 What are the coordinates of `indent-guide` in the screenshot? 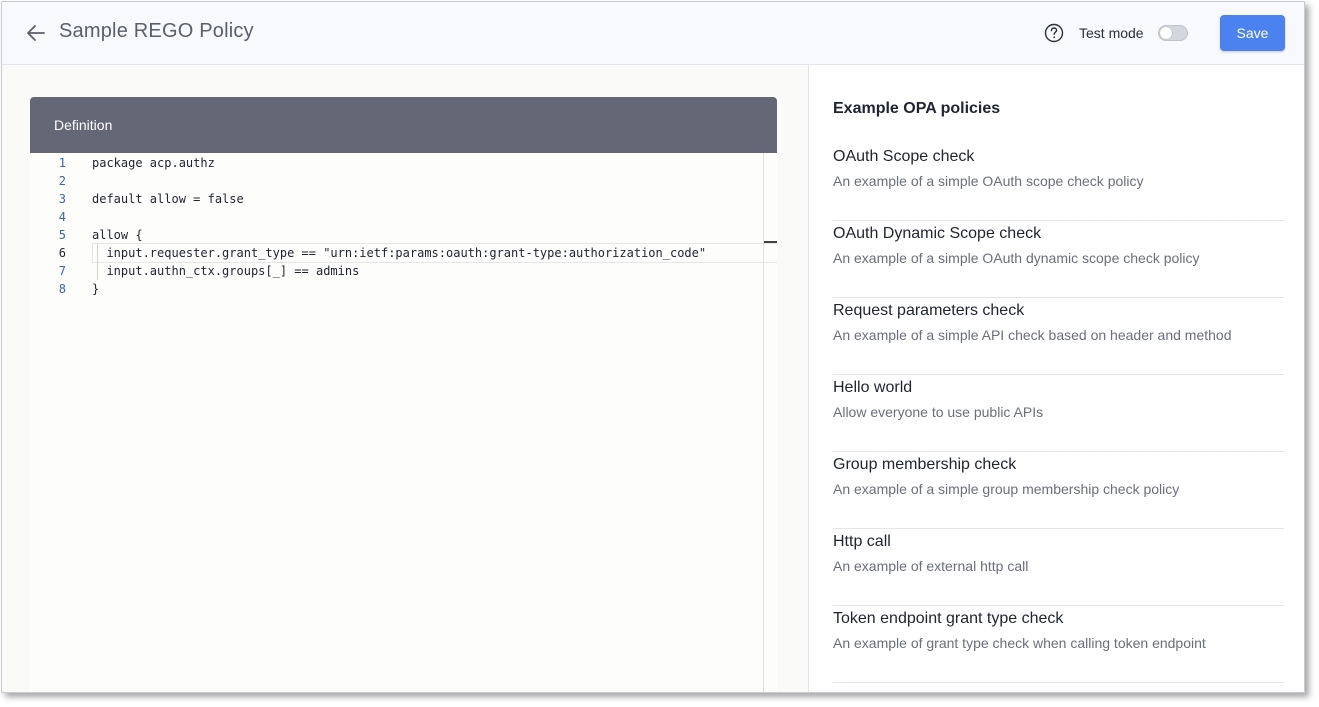 It's located at (97, 262).